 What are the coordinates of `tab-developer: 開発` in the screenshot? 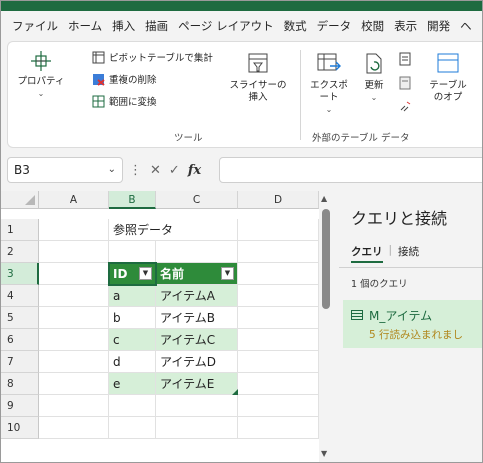 It's located at (438, 26).